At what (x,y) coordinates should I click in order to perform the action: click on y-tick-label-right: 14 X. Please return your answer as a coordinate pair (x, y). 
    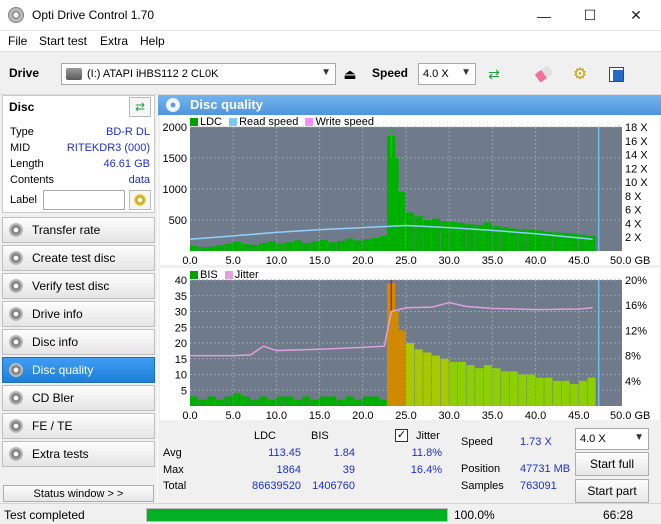
    Looking at the image, I should click on (636, 156).